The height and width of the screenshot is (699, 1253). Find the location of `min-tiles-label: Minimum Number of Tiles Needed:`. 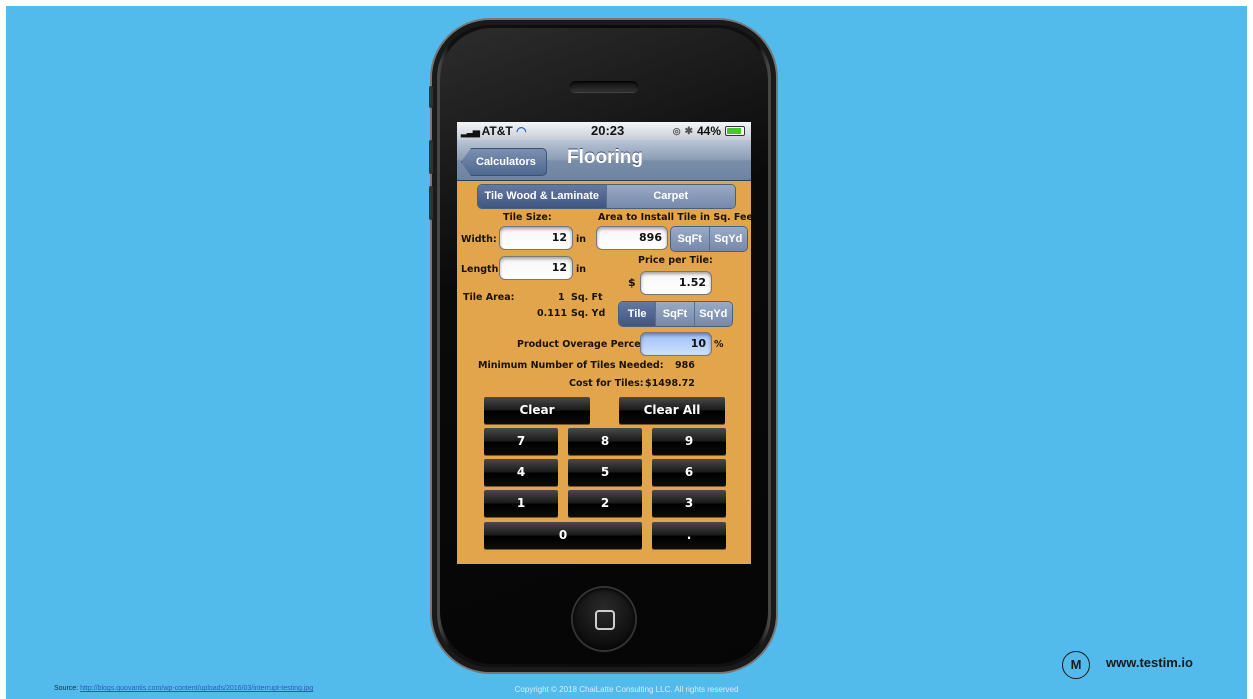

min-tiles-label: Minimum Number of Tiles Needed: is located at coordinates (571, 365).